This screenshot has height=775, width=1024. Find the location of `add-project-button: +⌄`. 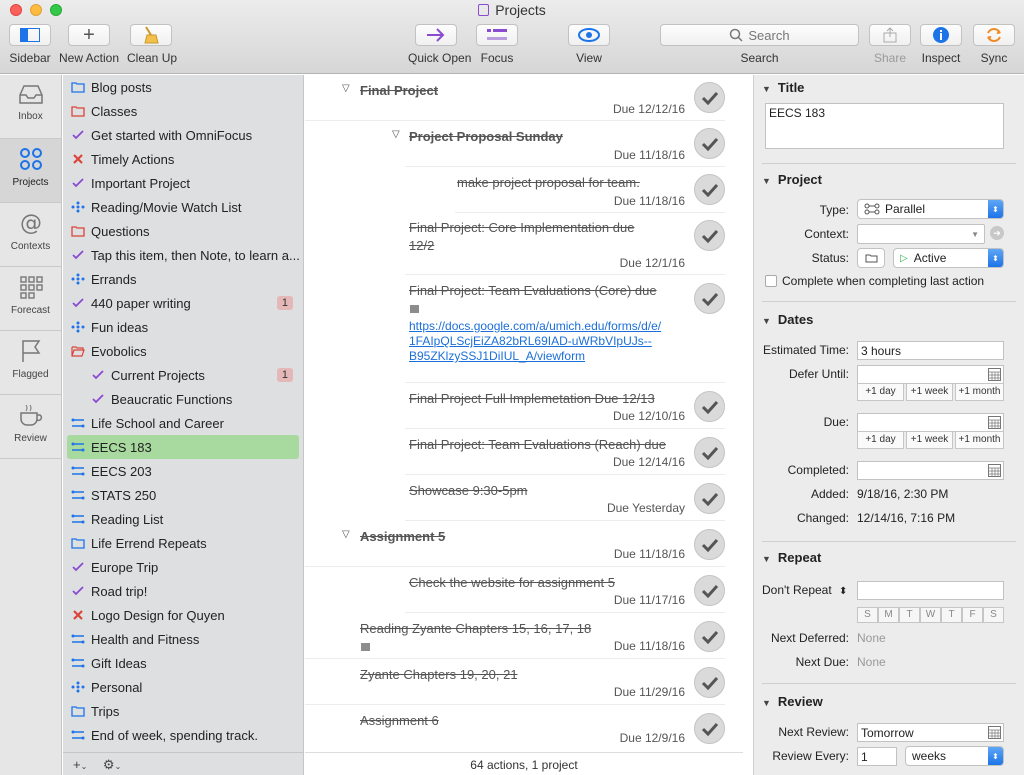

add-project-button: +⌄ is located at coordinates (80, 764).